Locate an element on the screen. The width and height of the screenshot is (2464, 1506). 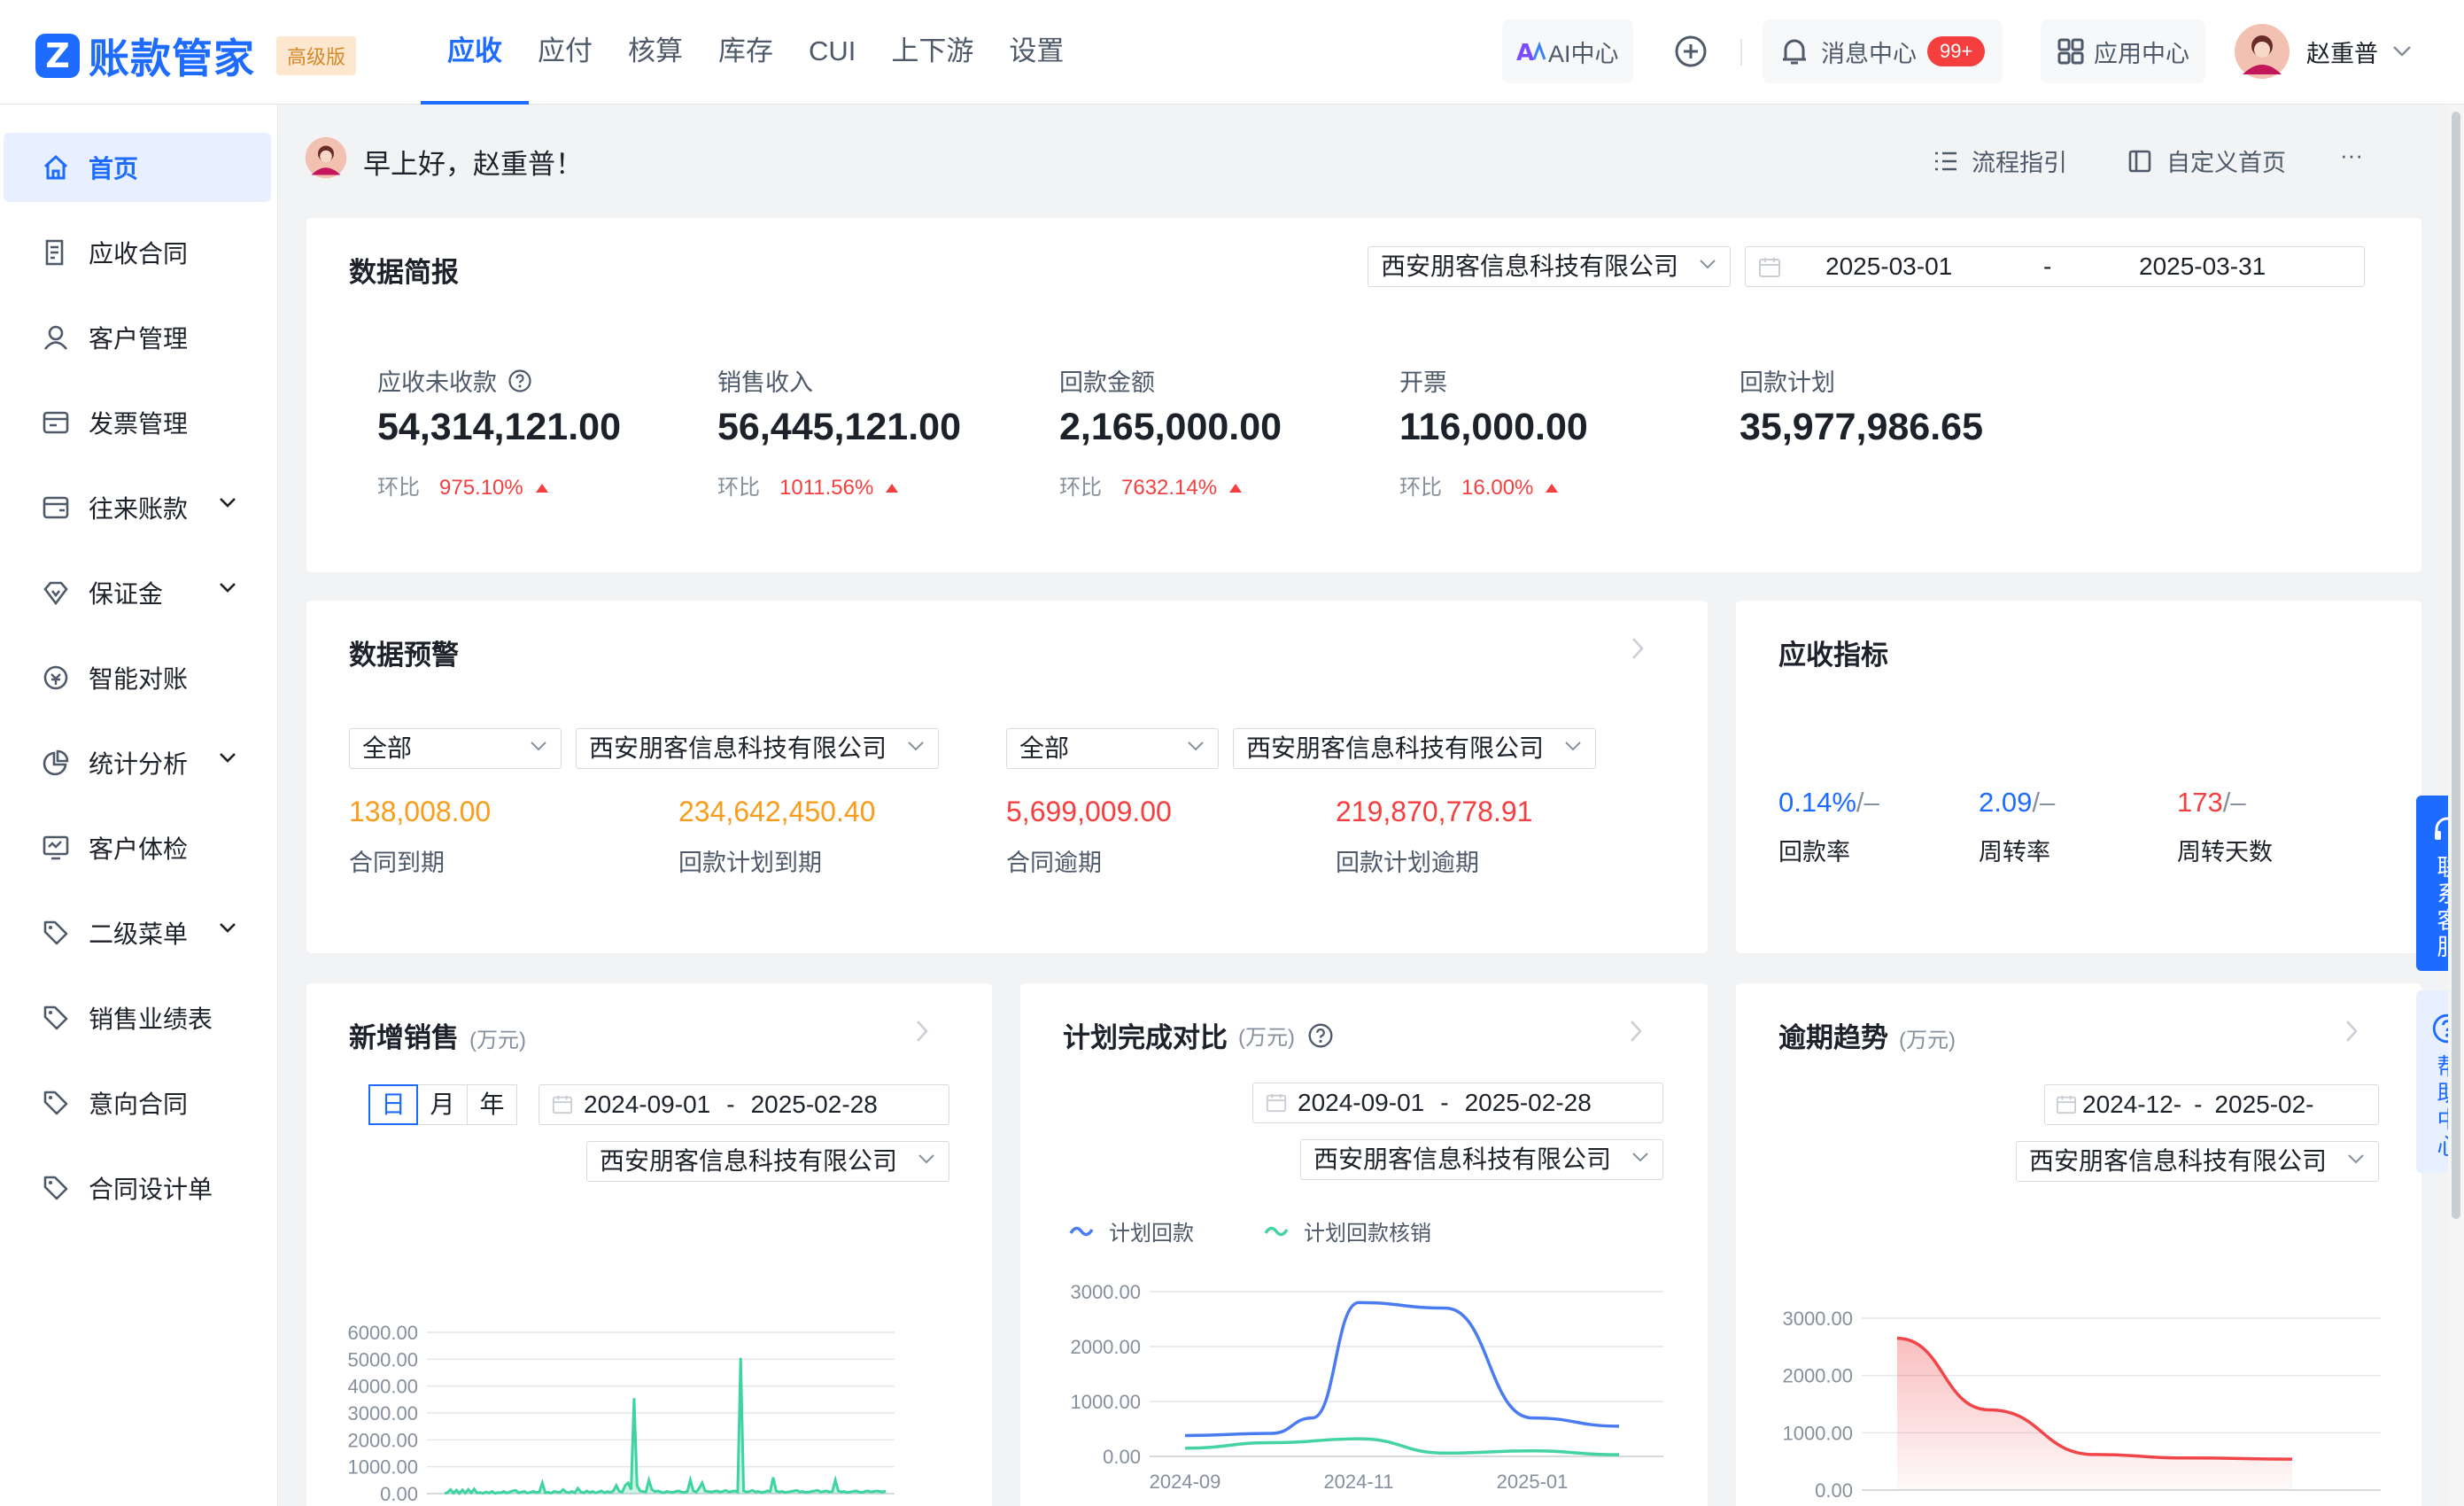
warning-label: 合同逾期 is located at coordinates (1054, 863).